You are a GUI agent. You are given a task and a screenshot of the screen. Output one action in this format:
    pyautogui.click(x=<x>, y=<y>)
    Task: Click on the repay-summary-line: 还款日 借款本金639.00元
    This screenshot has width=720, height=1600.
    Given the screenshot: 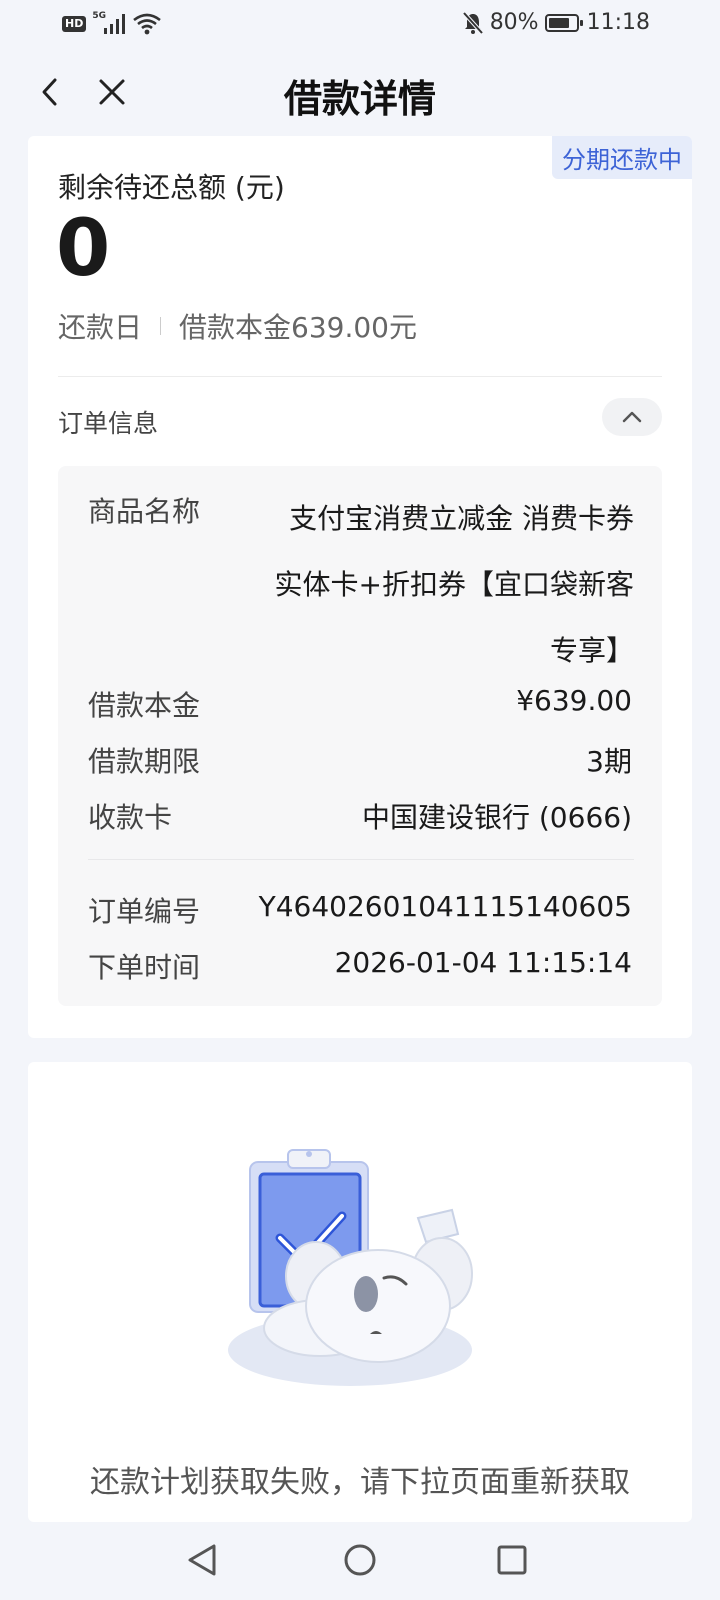 What is the action you would take?
    pyautogui.click(x=237, y=326)
    